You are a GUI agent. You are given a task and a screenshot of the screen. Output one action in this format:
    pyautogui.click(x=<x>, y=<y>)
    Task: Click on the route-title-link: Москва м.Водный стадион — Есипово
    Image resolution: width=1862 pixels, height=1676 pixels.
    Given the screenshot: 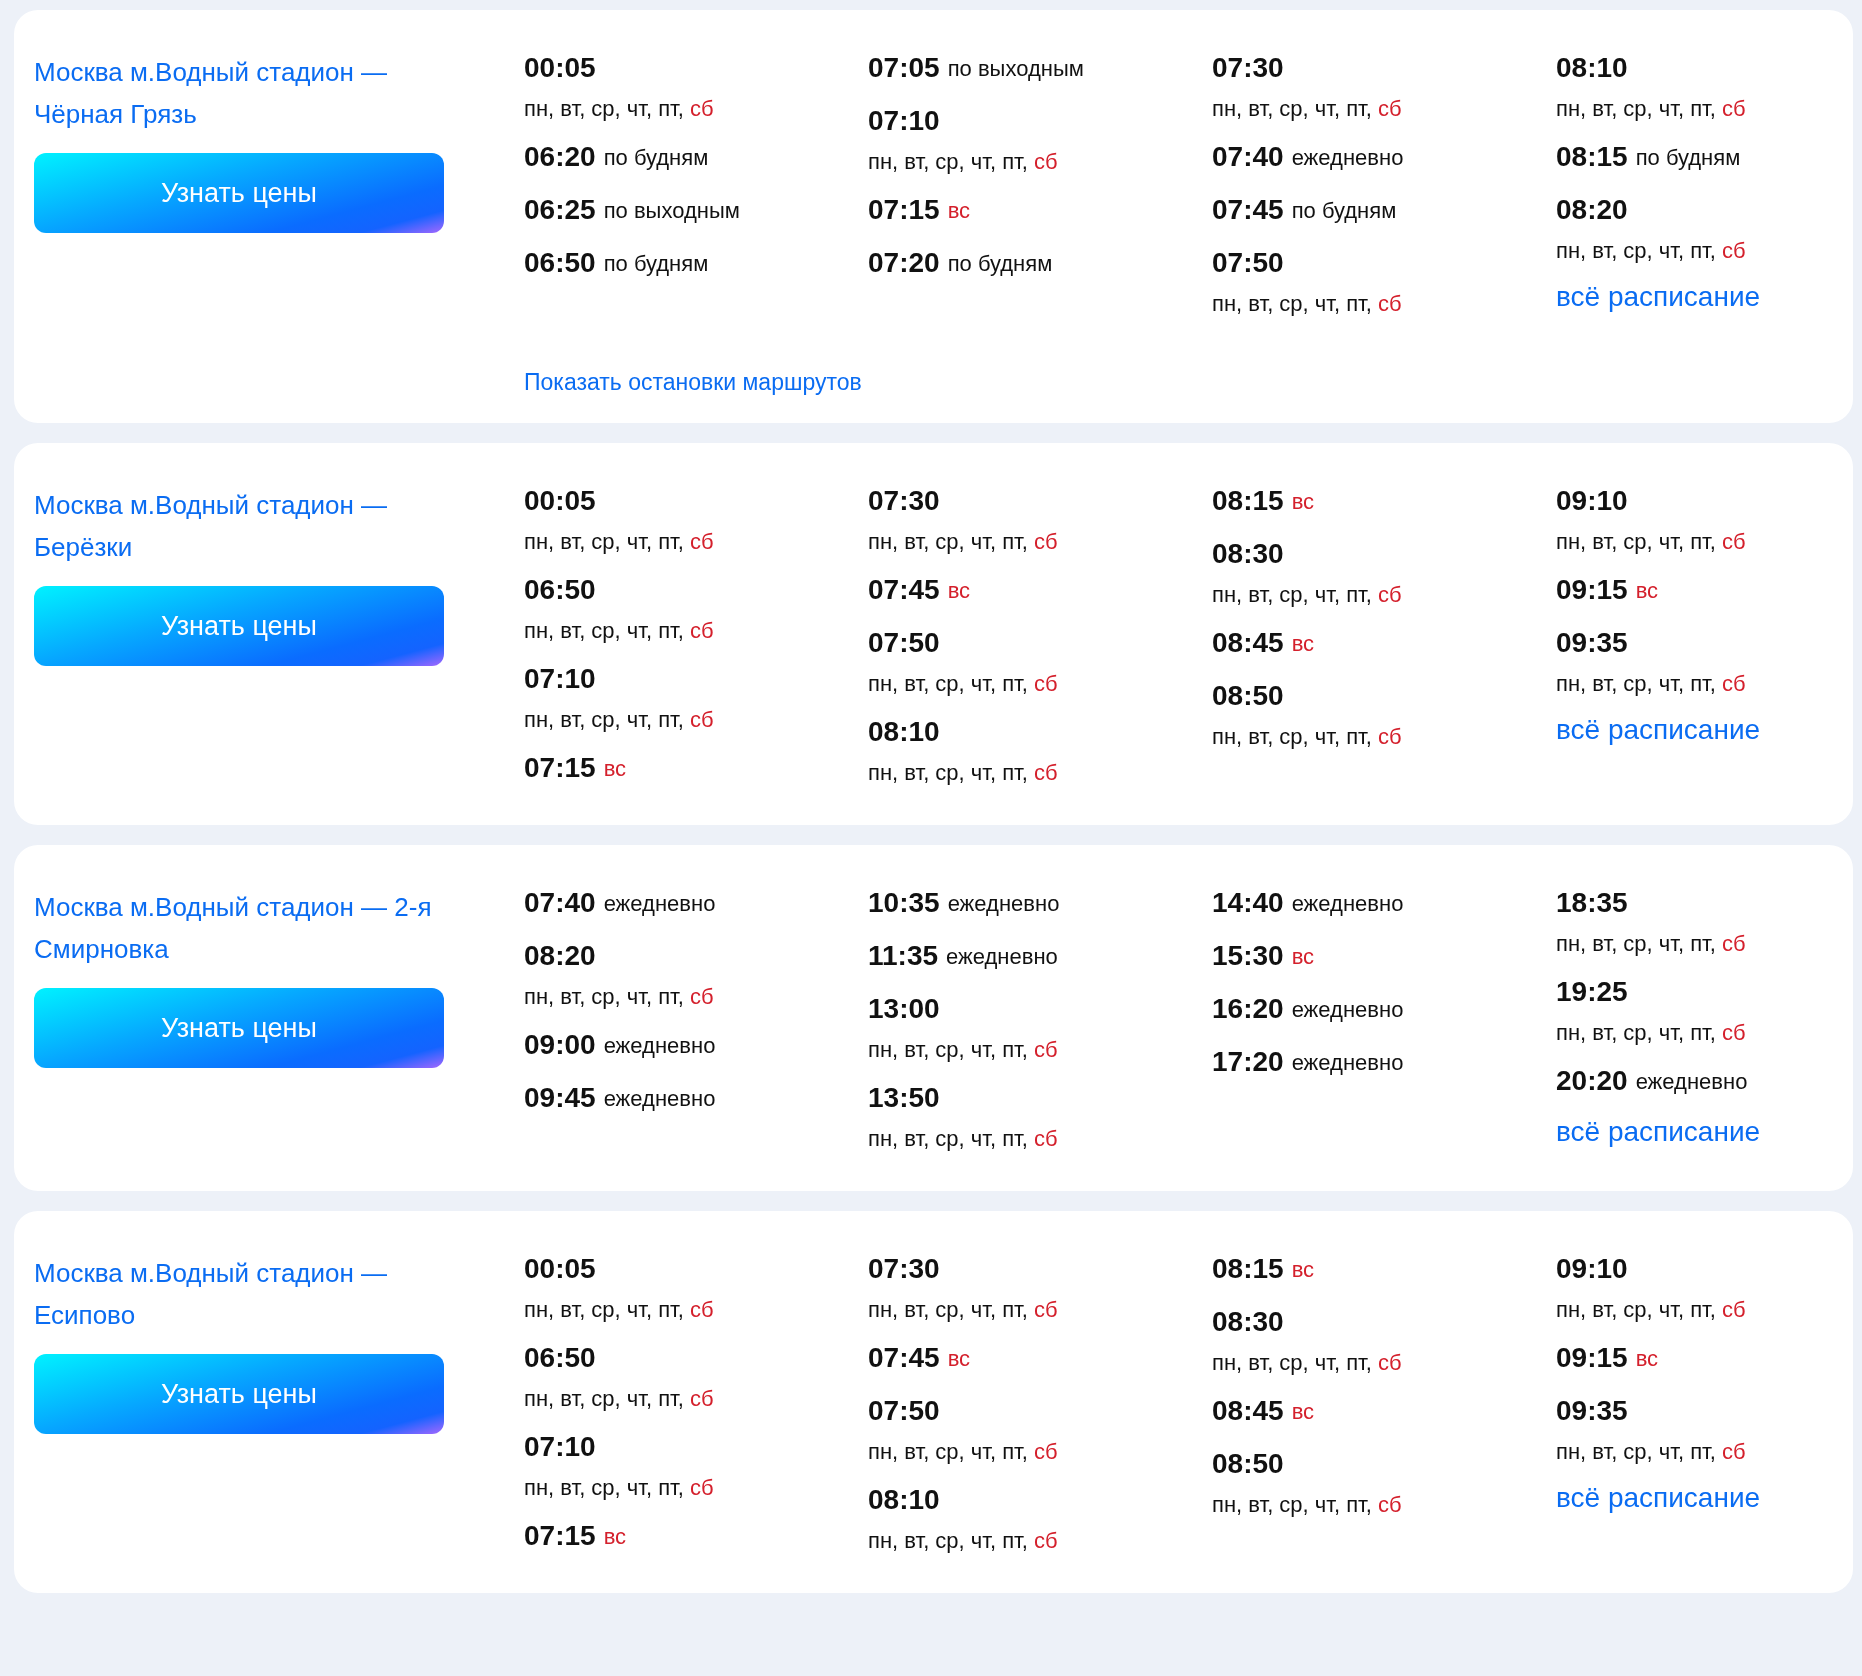 What is the action you would take?
    pyautogui.click(x=239, y=1294)
    